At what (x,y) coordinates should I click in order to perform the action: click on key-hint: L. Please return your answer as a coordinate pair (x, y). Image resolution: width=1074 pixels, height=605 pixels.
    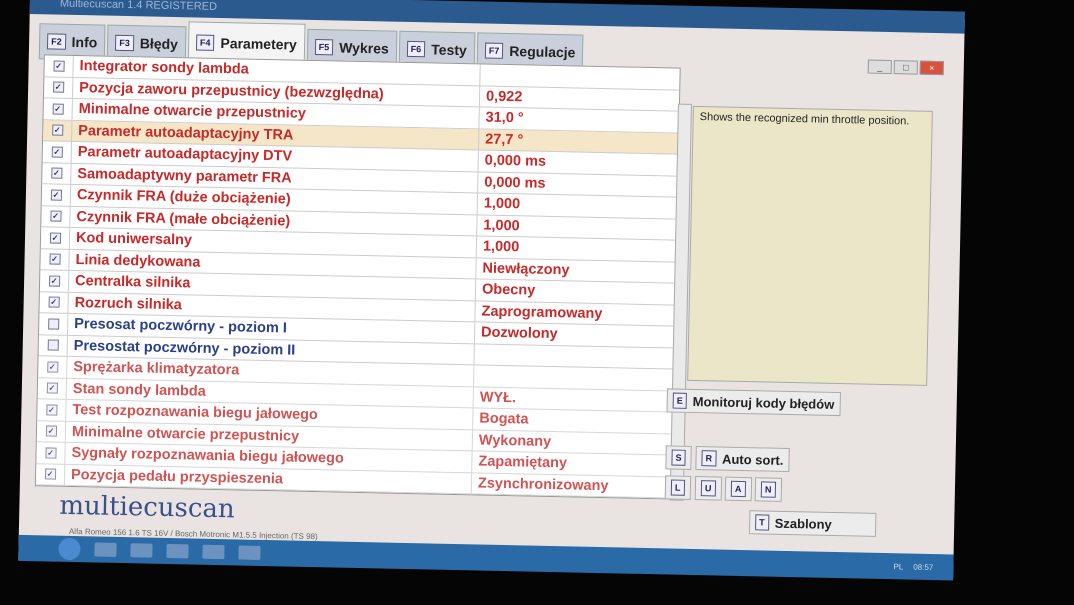
    Looking at the image, I should click on (677, 487).